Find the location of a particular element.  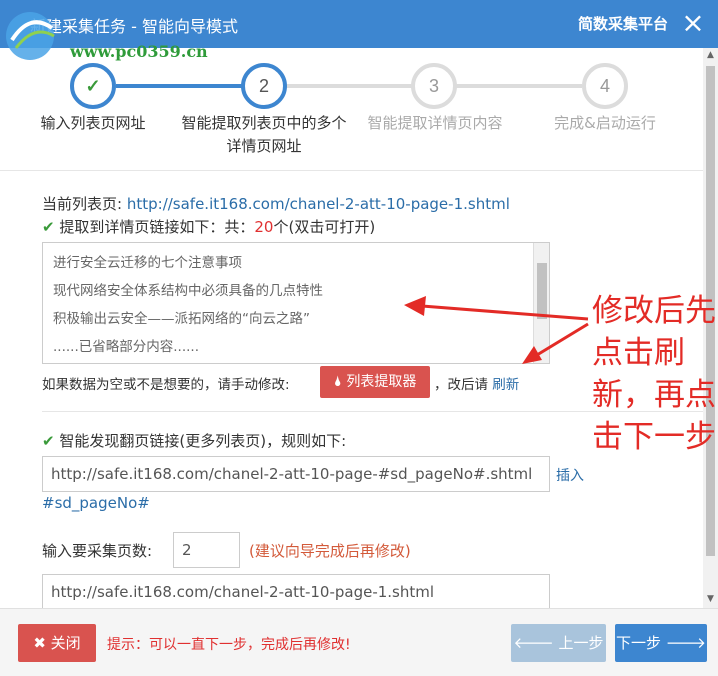

links-scrollbar is located at coordinates (541, 303).